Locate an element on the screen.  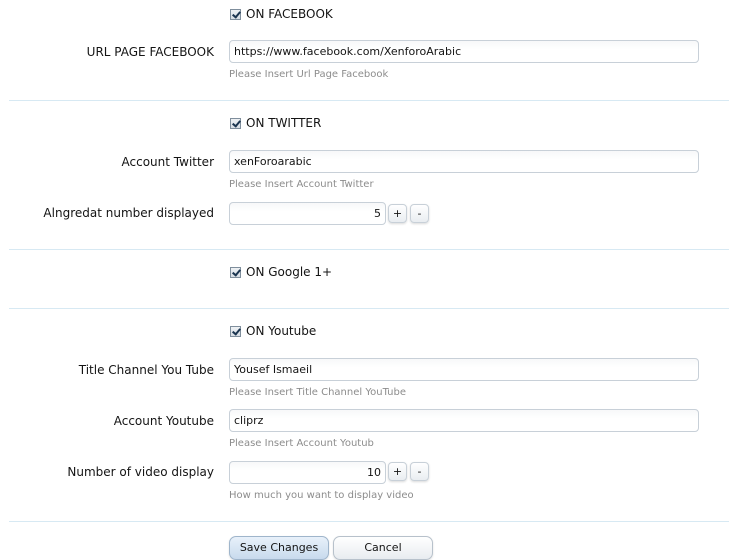
youtube-number-increment-button: + is located at coordinates (397, 471).